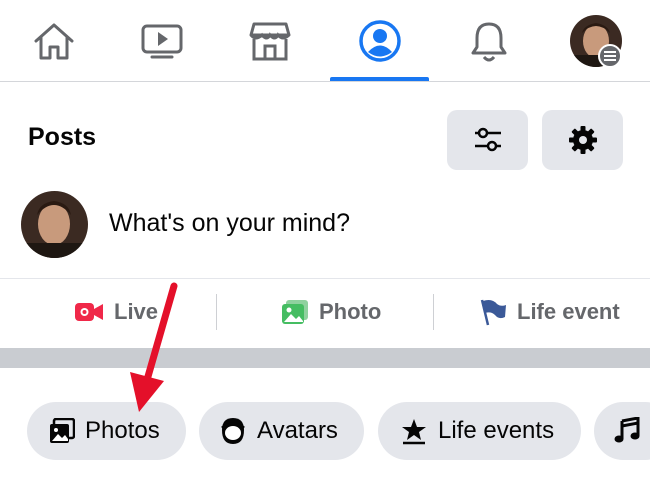 The height and width of the screenshot is (483, 650). What do you see at coordinates (154, 347) in the screenshot?
I see `annotation-arrow` at bounding box center [154, 347].